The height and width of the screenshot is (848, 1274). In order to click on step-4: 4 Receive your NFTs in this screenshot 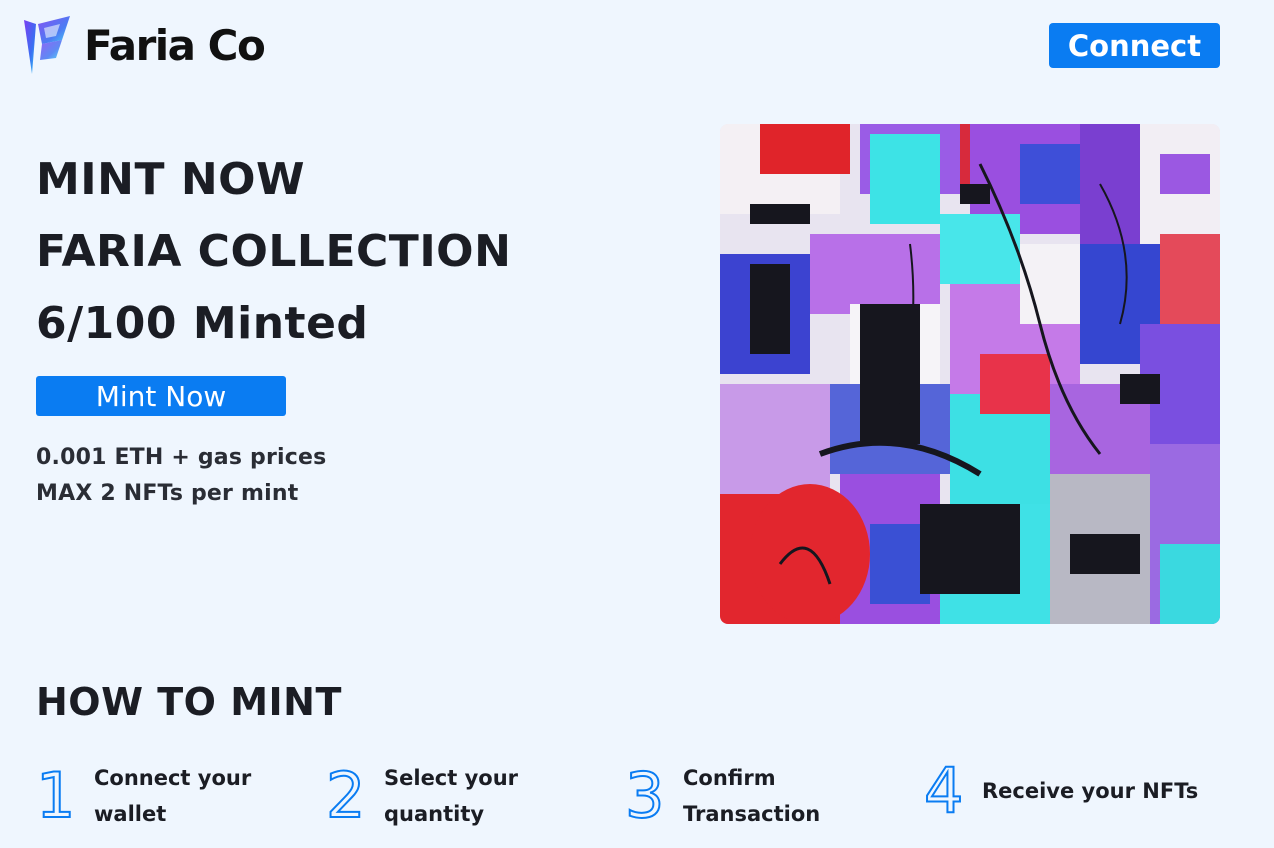, I will do `click(1061, 790)`.